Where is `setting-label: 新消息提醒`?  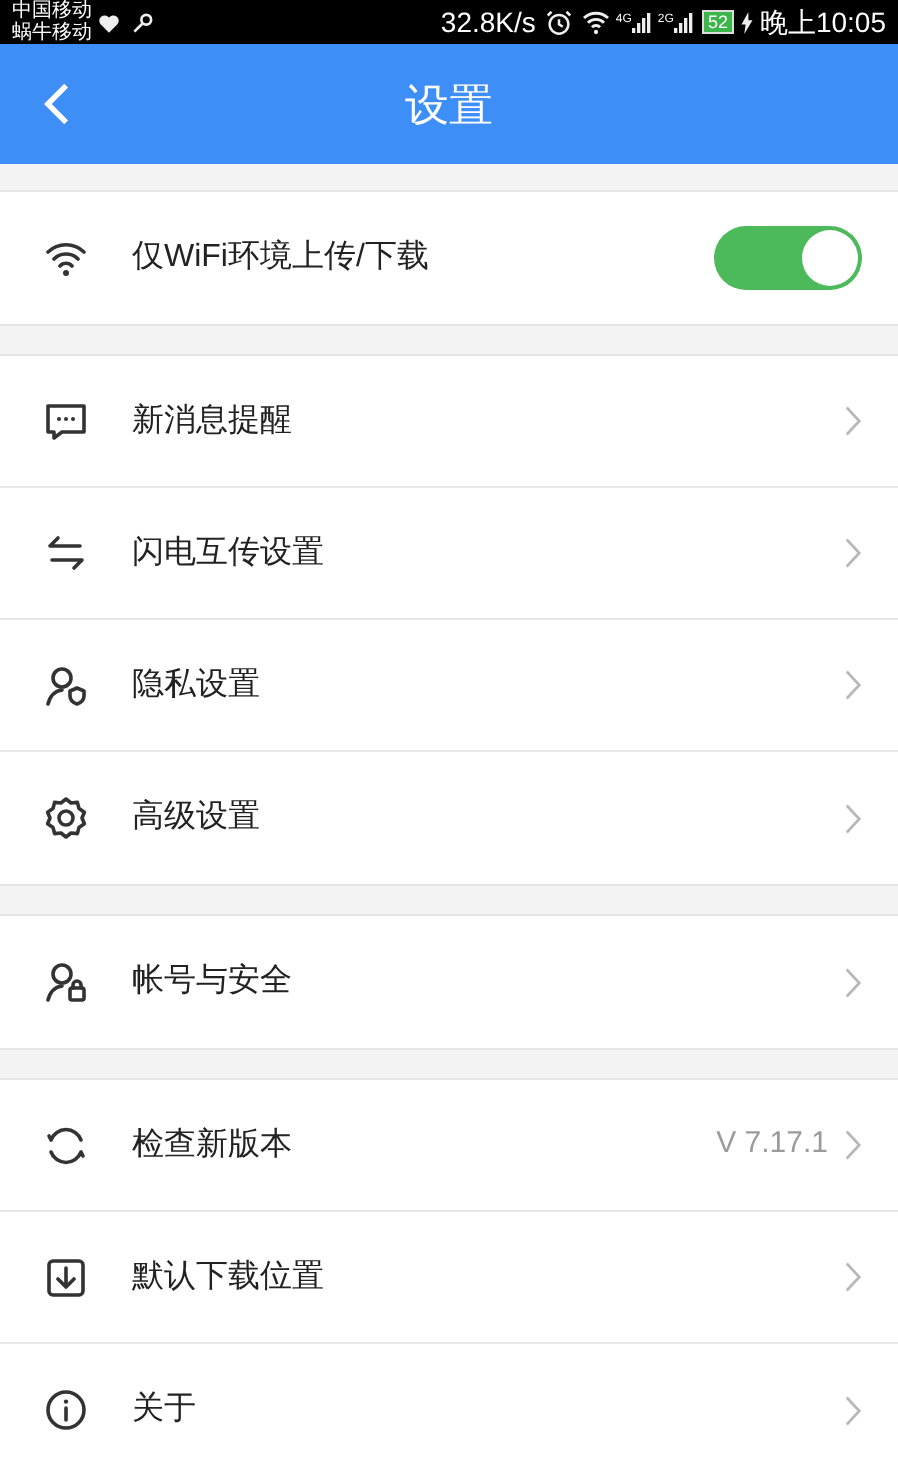 setting-label: 新消息提醒 is located at coordinates (213, 421).